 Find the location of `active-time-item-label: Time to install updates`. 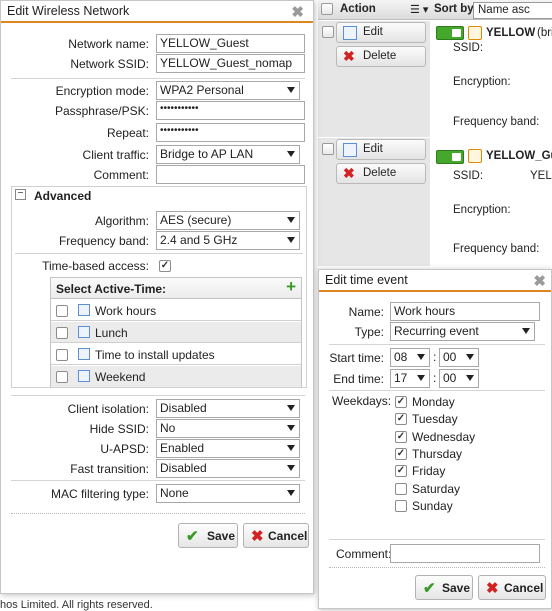

active-time-item-label: Time to install updates is located at coordinates (155, 355).